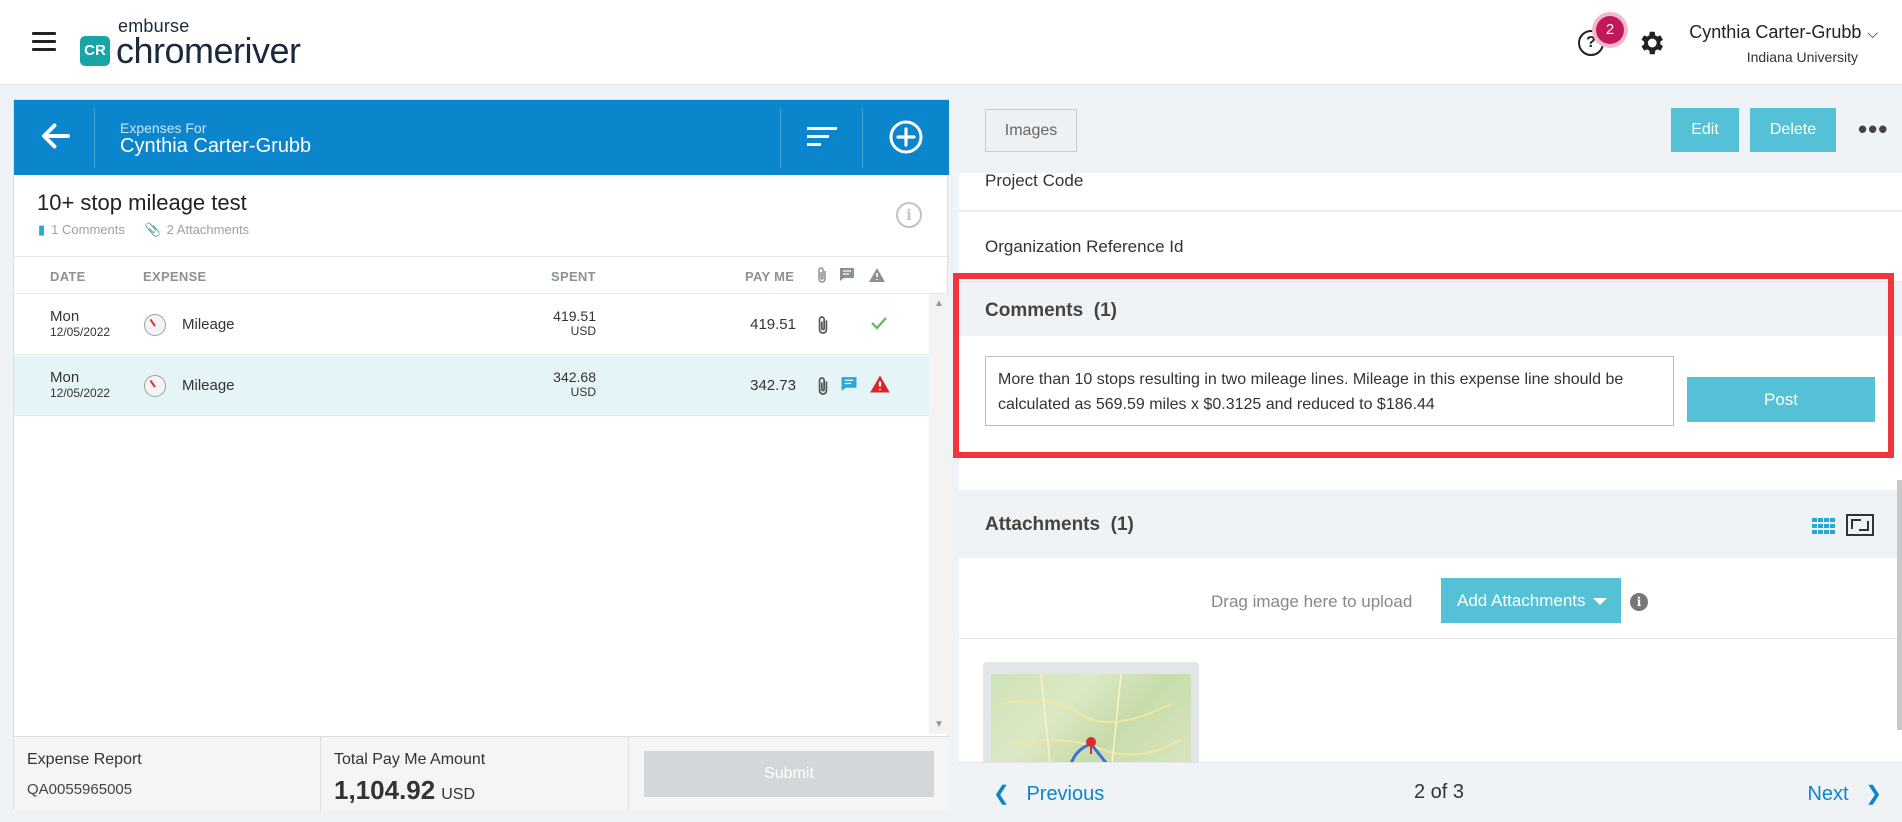  Describe the element at coordinates (1001, 794) in the screenshot. I see `chevron-left-icon: ❮` at that location.